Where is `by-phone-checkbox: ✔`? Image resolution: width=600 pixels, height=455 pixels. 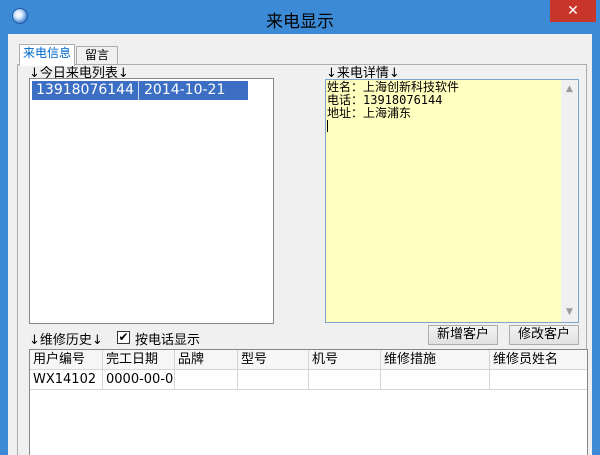
by-phone-checkbox: ✔ is located at coordinates (123, 337).